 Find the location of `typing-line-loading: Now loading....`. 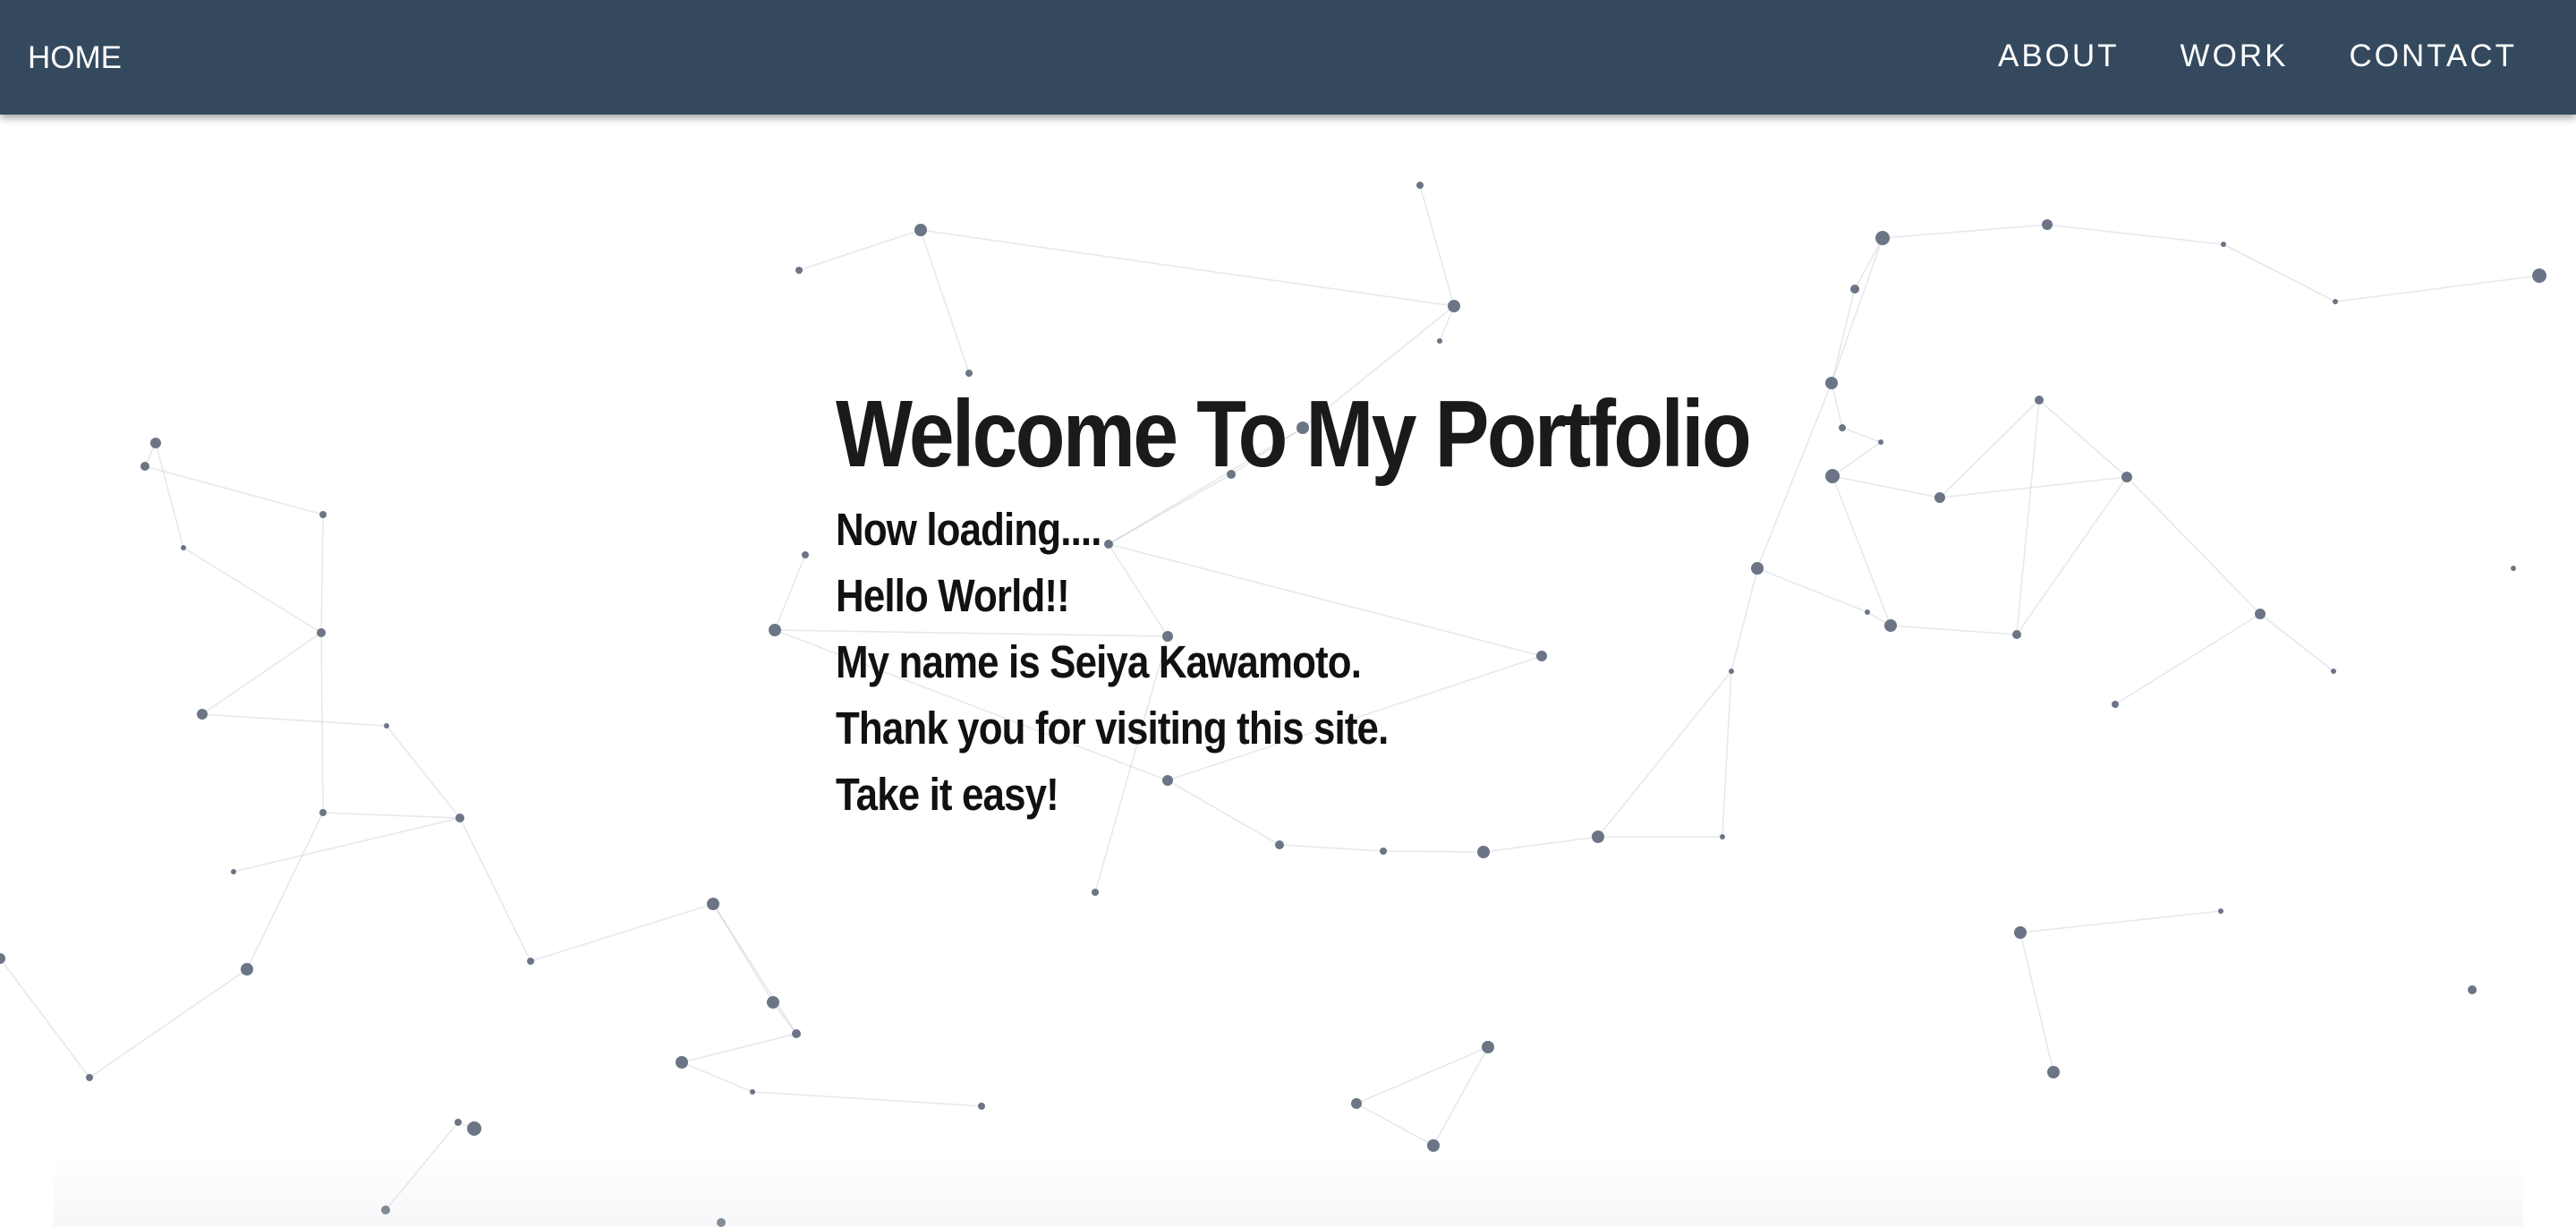

typing-line-loading: Now loading.... is located at coordinates (969, 529).